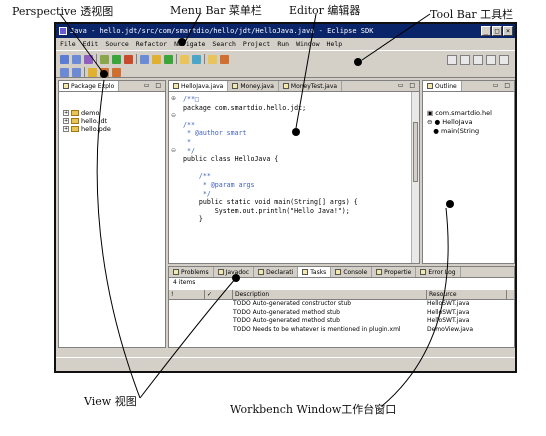 The width and height of the screenshot is (546, 436). What do you see at coordinates (104, 59) in the screenshot?
I see `debug-icon` at bounding box center [104, 59].